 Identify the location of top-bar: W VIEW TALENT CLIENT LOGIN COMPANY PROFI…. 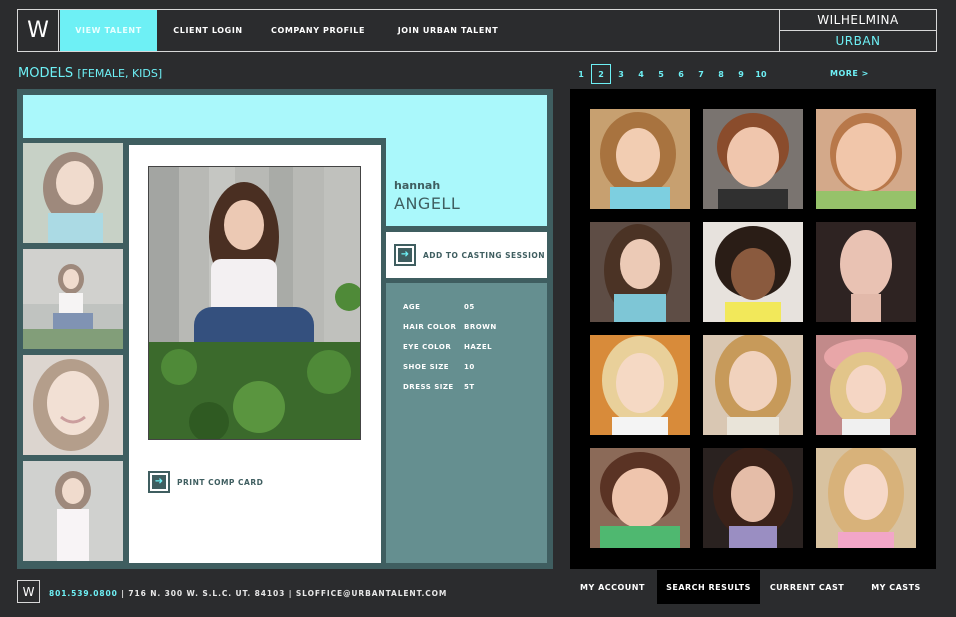
(477, 30).